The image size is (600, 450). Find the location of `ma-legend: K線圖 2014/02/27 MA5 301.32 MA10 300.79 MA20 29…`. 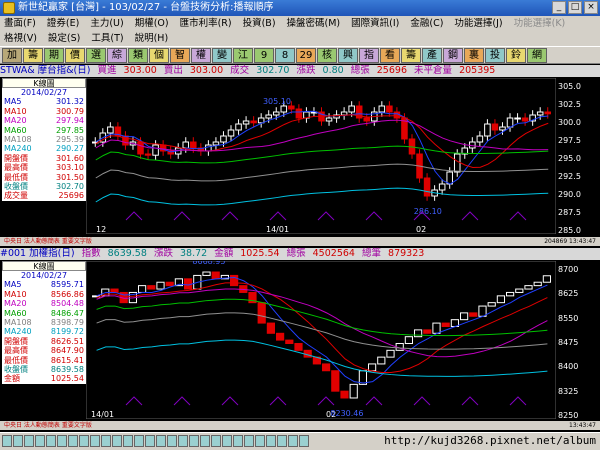

ma-legend: K線圖 2014/02/27 MA5 301.32 MA10 300.79 MA20 29… is located at coordinates (44, 139).